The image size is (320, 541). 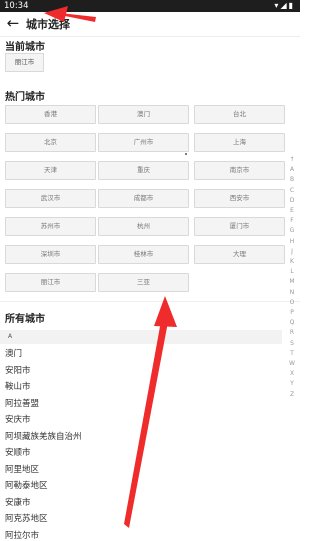 I want to click on index-letter: C, so click(x=292, y=191).